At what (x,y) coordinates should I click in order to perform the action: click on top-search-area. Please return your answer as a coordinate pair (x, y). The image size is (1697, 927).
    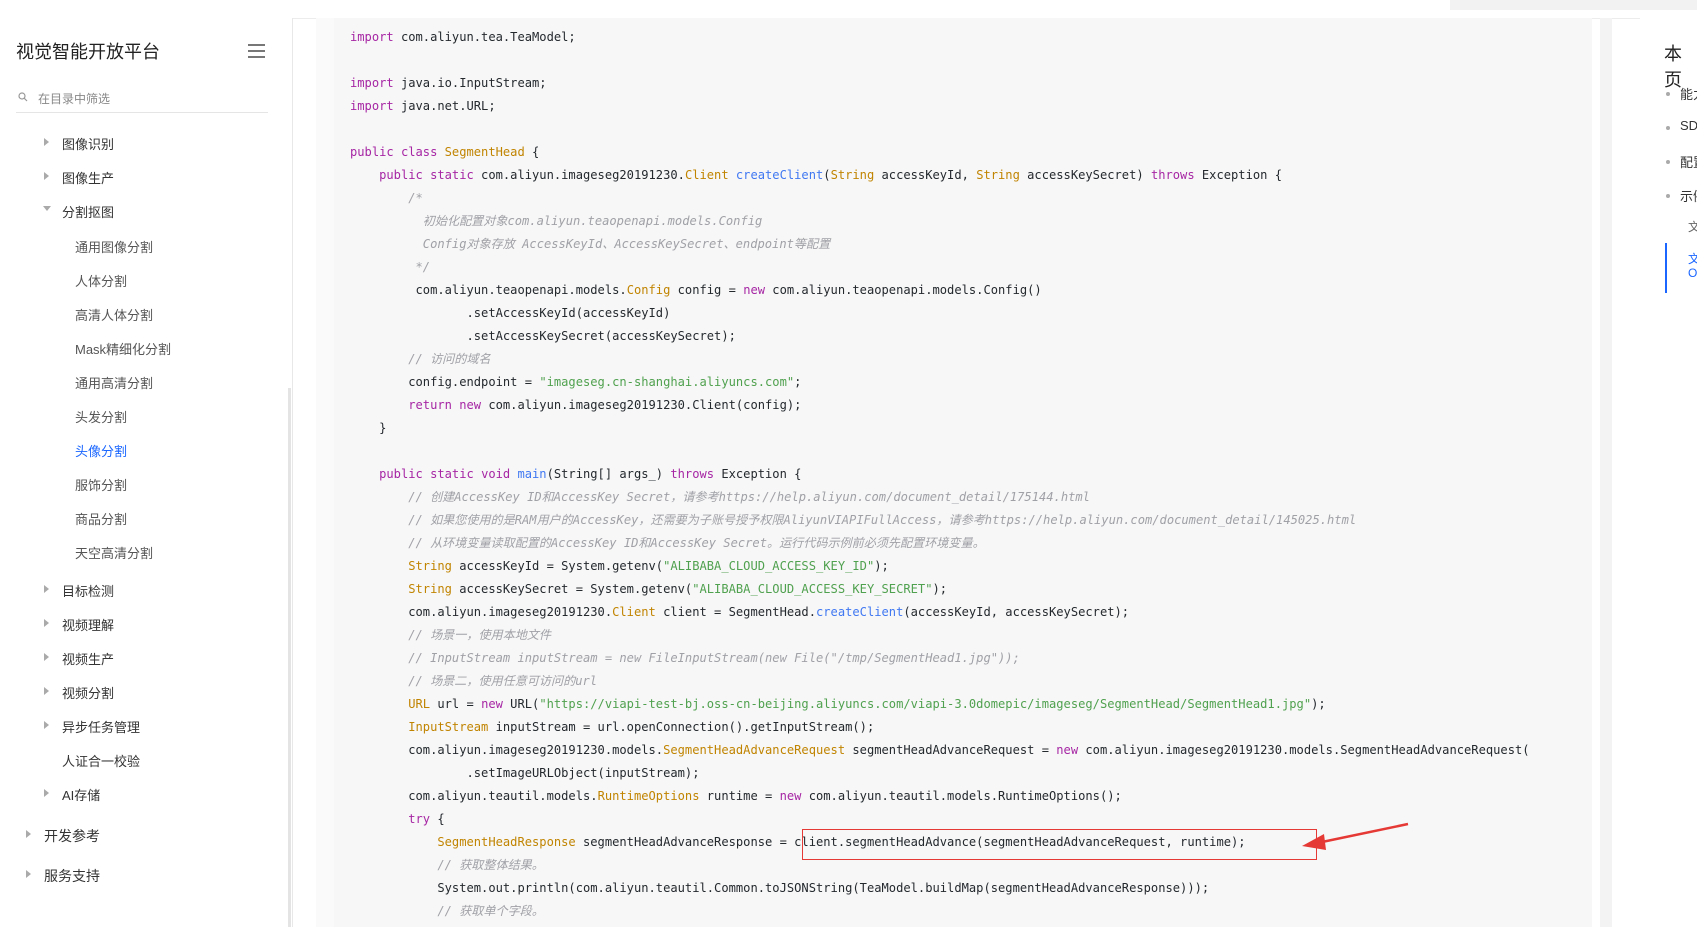
    Looking at the image, I should click on (1573, 5).